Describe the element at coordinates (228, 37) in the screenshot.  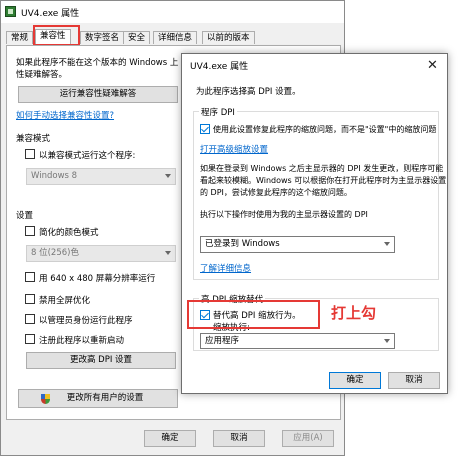
I see `tab-previous-versions: 以前的版本` at that location.